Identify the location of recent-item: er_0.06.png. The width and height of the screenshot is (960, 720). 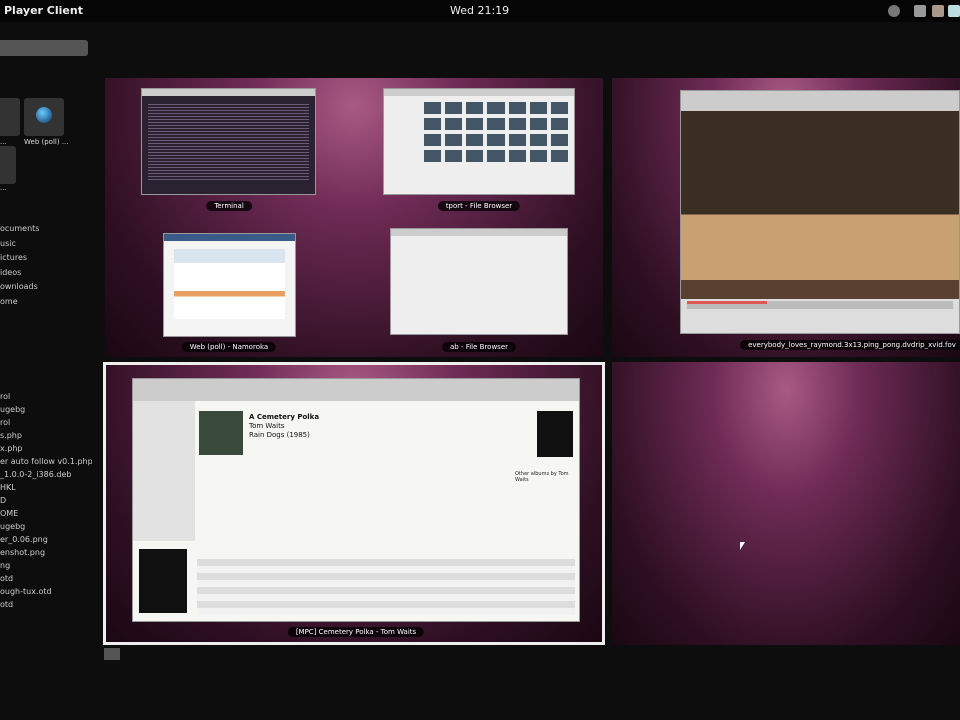
(46, 539).